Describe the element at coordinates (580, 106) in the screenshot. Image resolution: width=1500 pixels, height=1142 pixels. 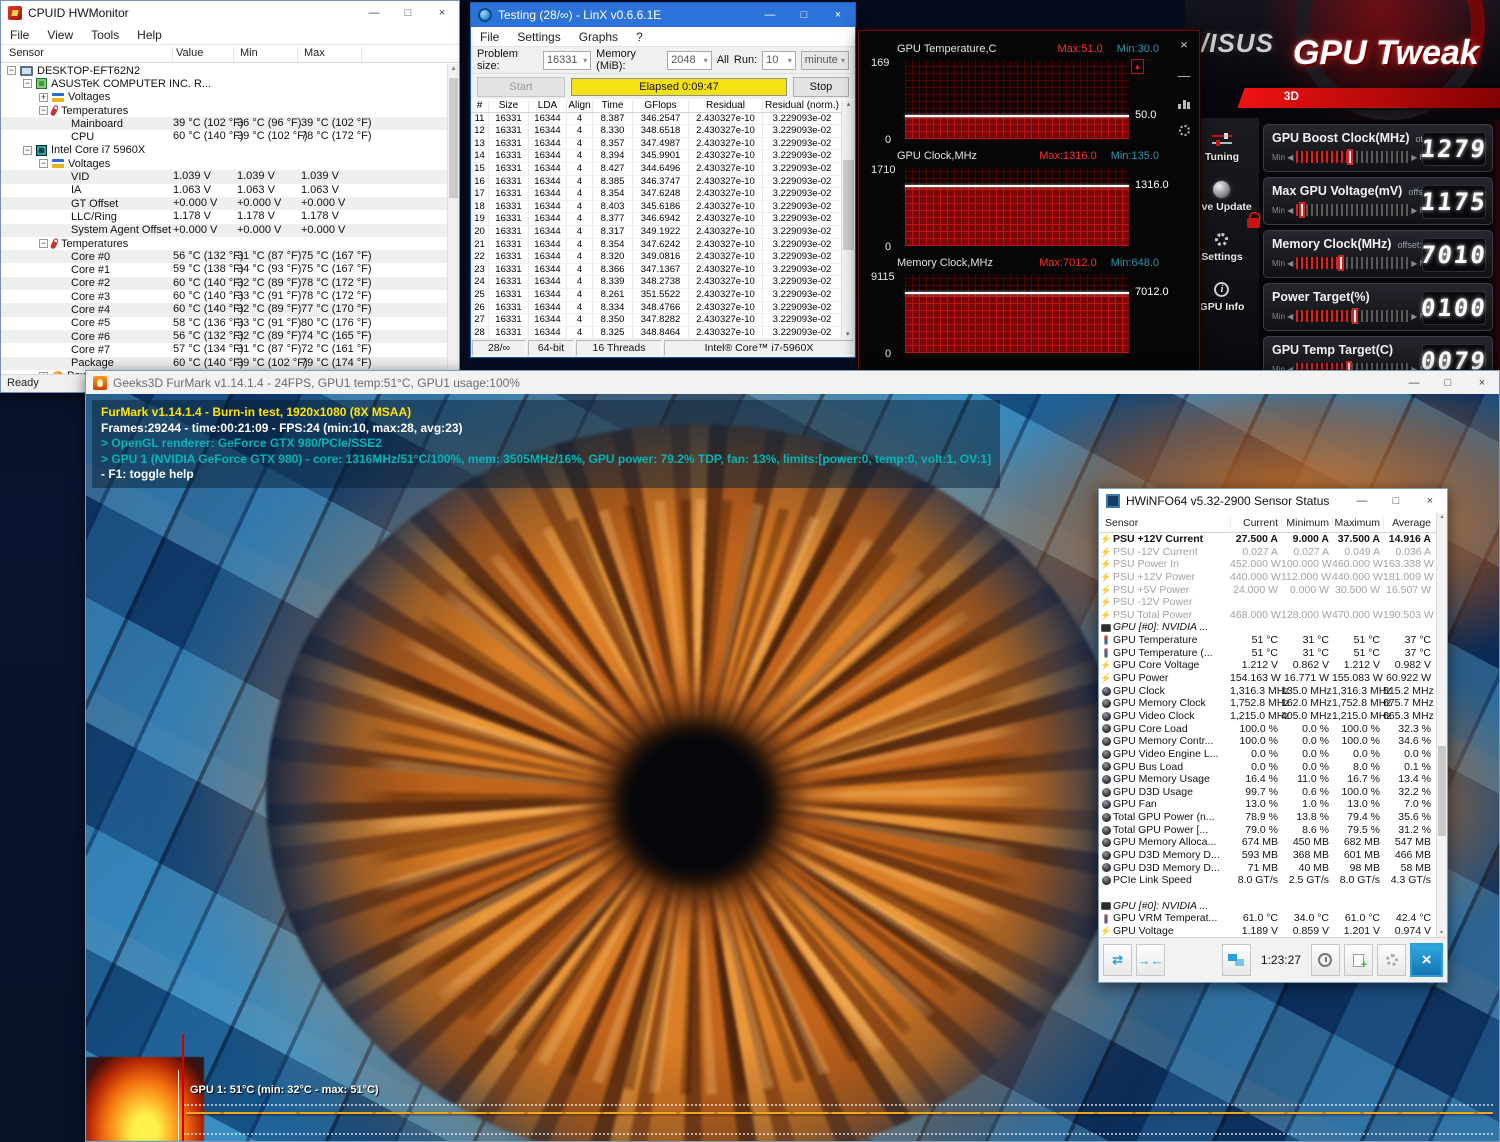
I see `column-header-align: Align` at that location.